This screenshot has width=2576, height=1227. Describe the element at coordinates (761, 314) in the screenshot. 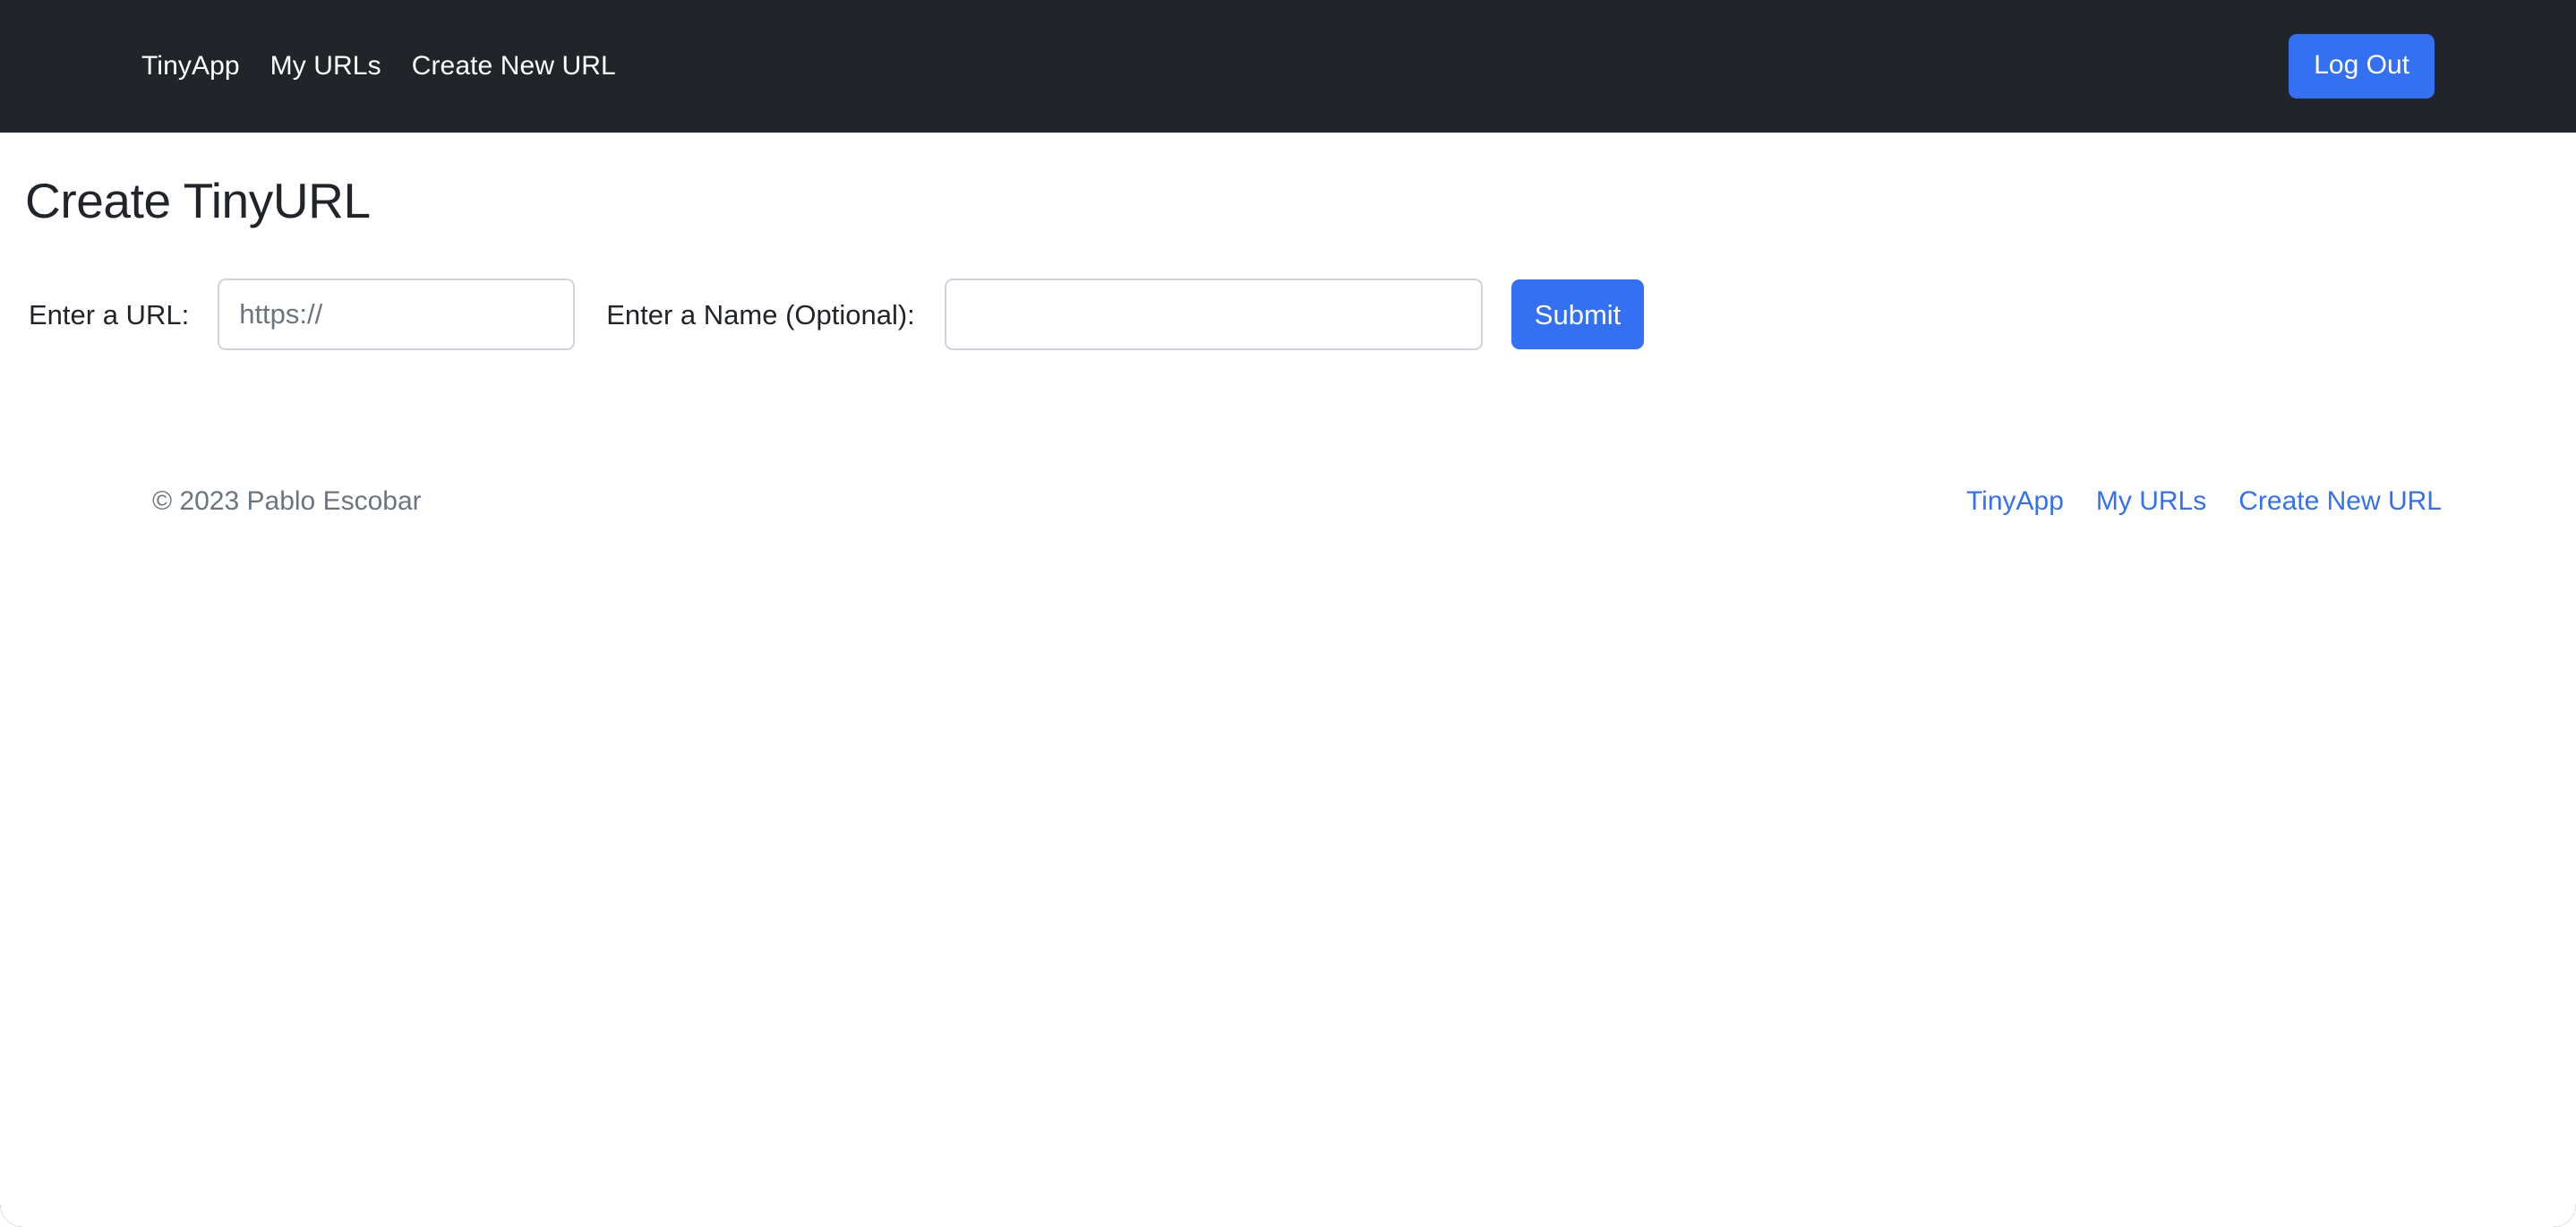

I see `name-field-label: Enter a Name (Optional):` at that location.